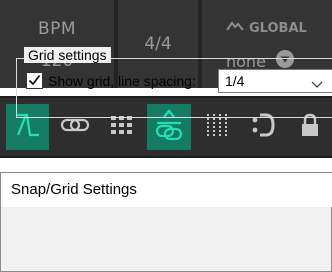 This screenshot has width=332, height=272. I want to click on show-grid-label: Show grid, line spacing:, so click(122, 81).